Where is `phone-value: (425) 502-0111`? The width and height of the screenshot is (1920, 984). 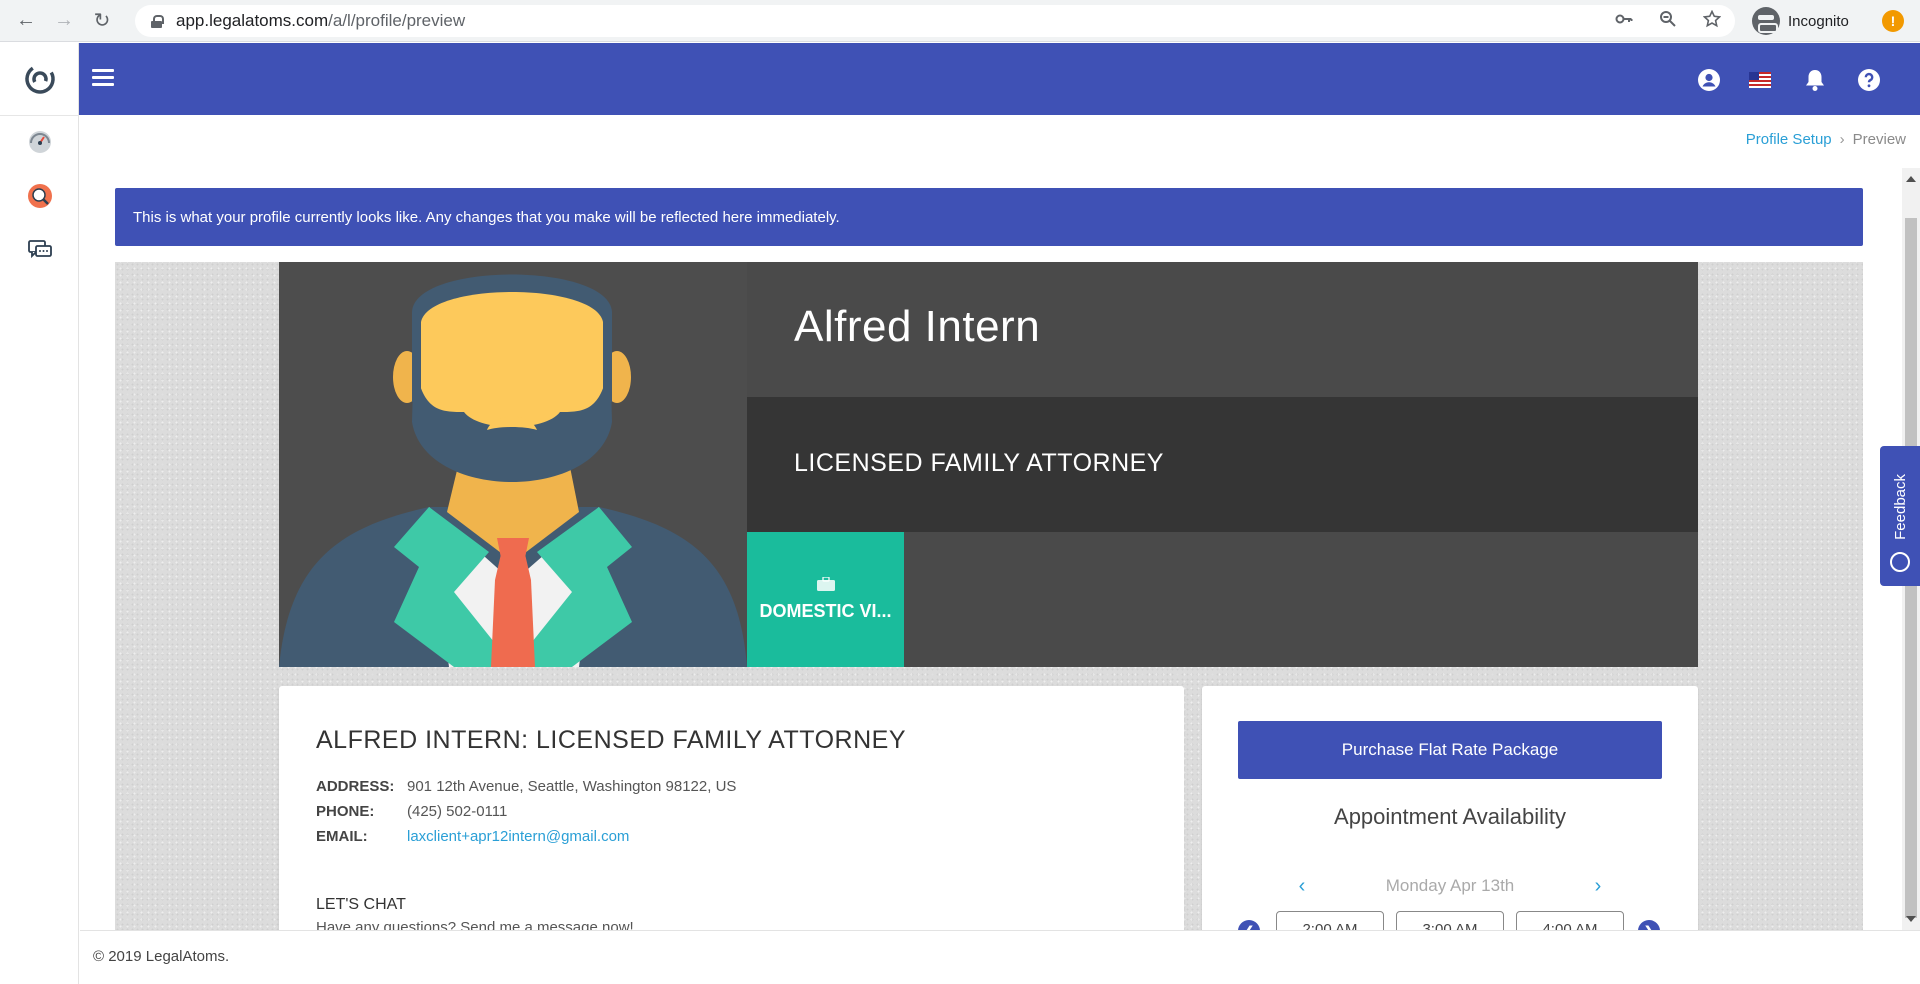
phone-value: (425) 502-0111 is located at coordinates (457, 811).